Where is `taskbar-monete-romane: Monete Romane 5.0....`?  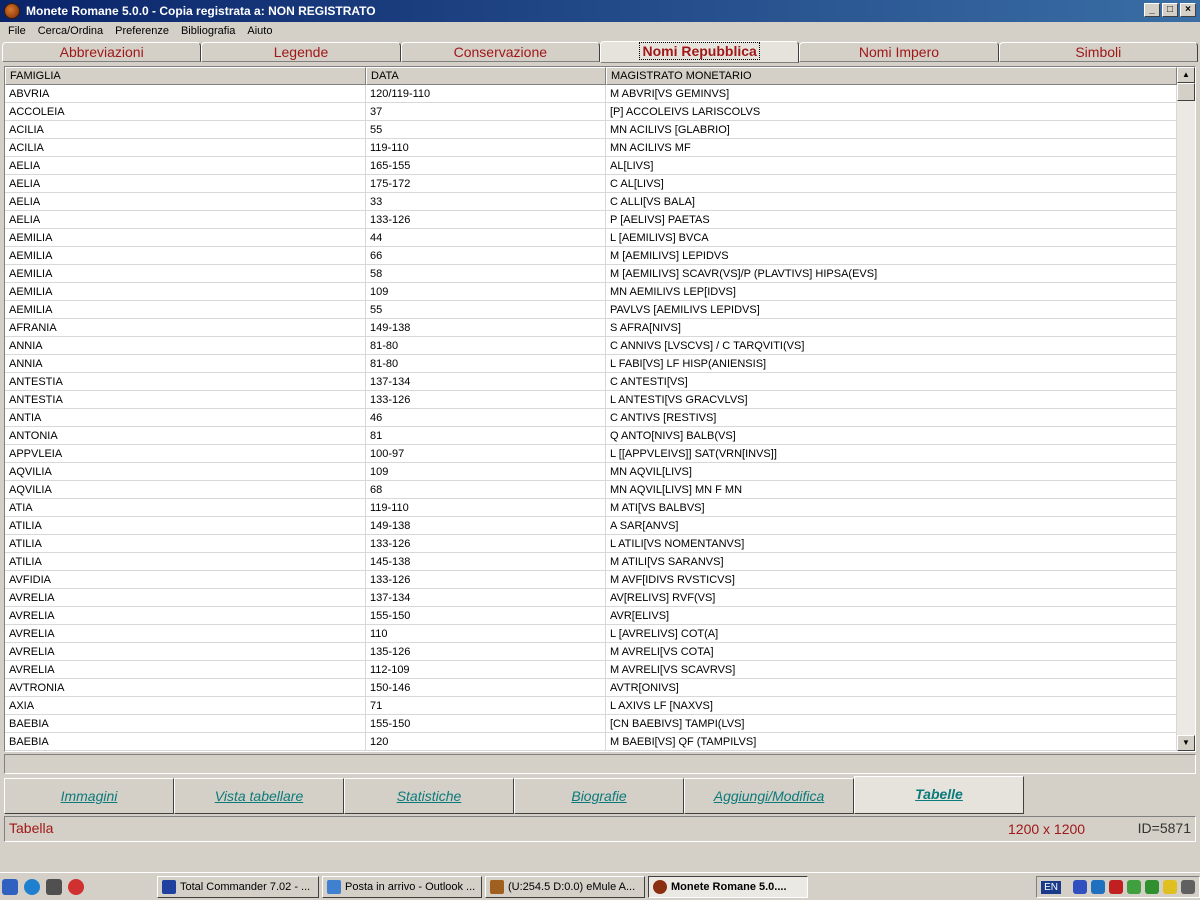 taskbar-monete-romane: Monete Romane 5.0.... is located at coordinates (728, 886).